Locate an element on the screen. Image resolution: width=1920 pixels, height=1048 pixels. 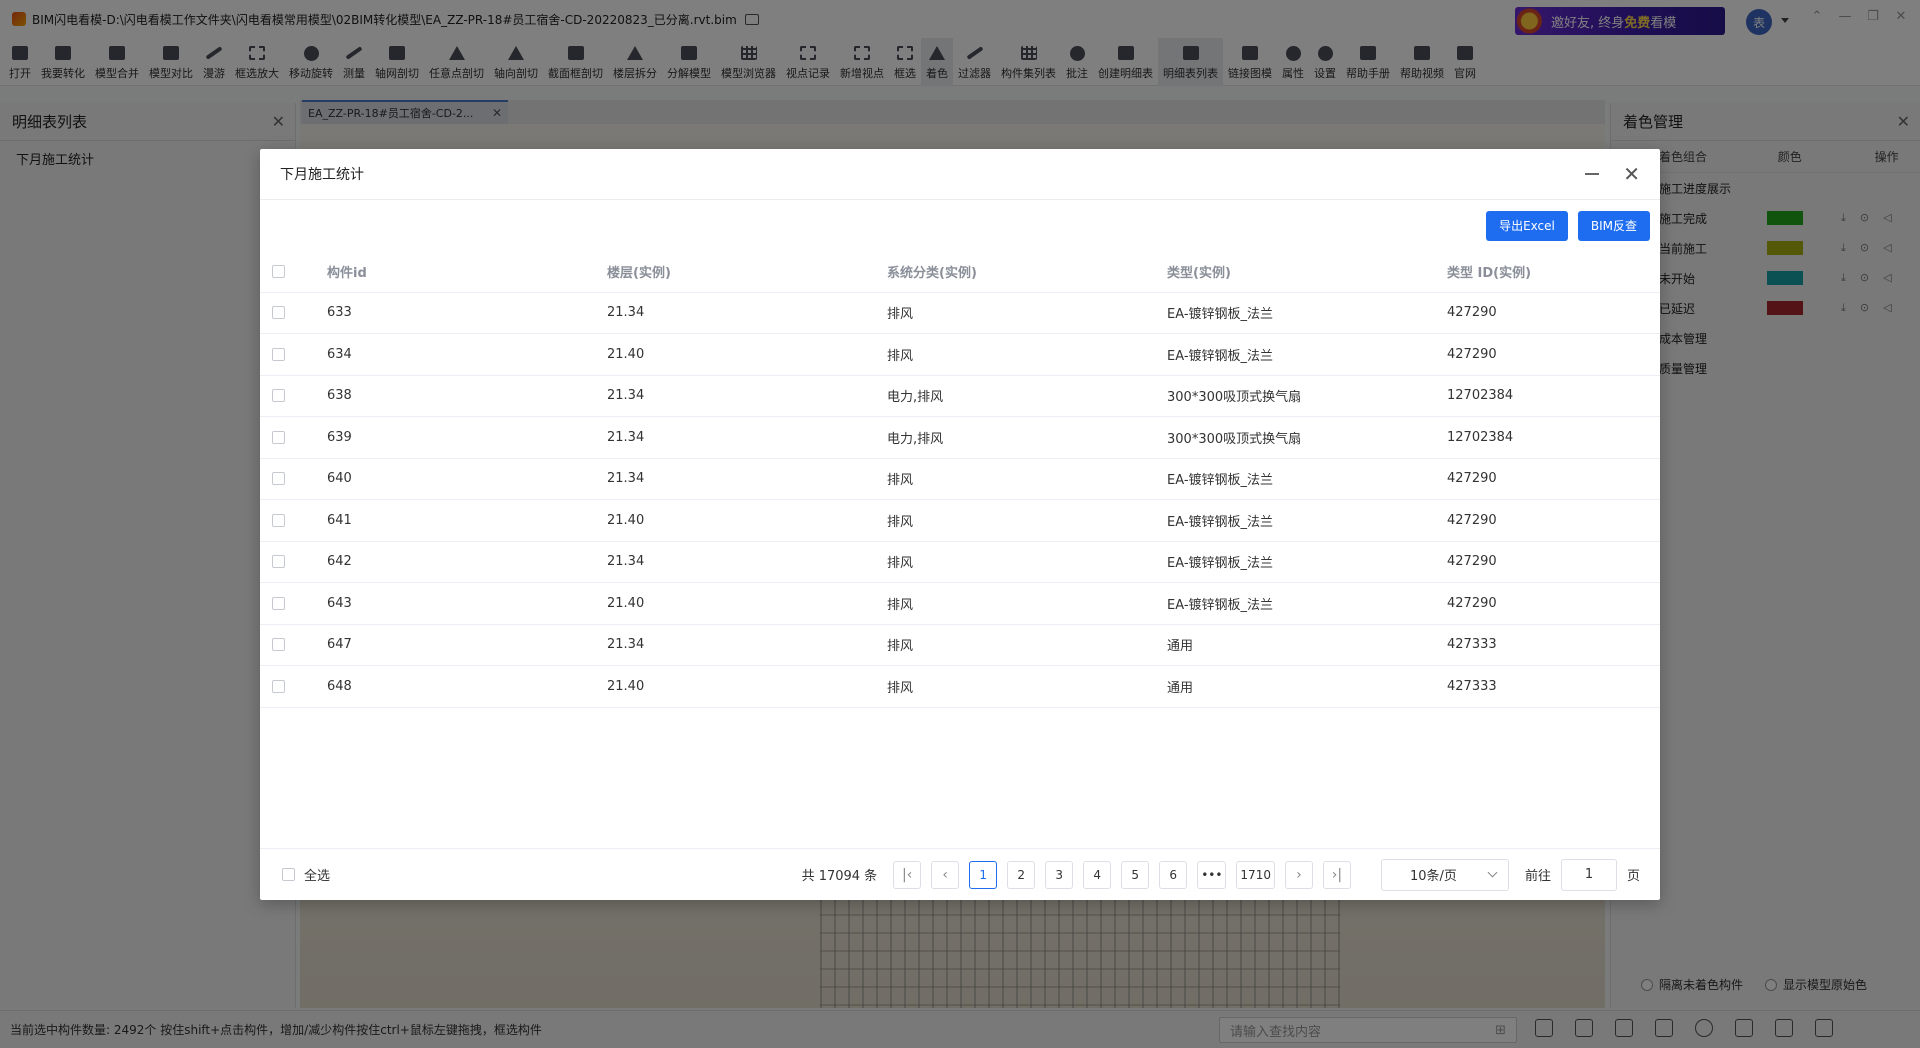
close-icon: ✕ is located at coordinates (1631, 174).